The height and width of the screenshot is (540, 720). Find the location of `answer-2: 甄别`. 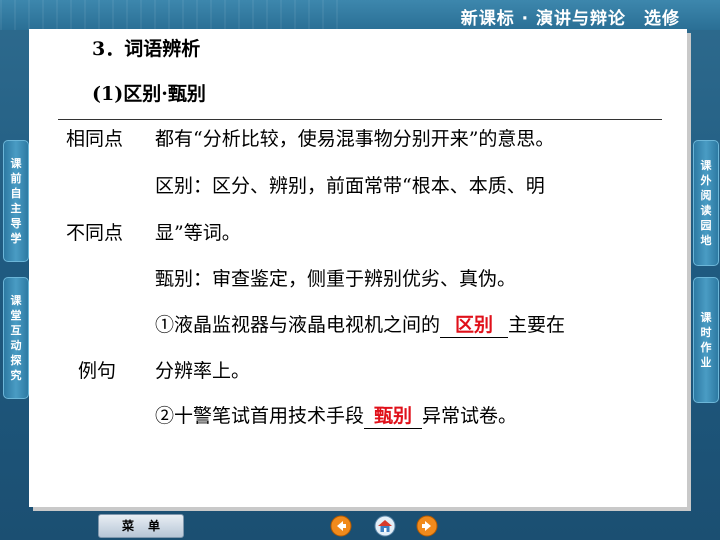

answer-2: 甄别 is located at coordinates (393, 416).